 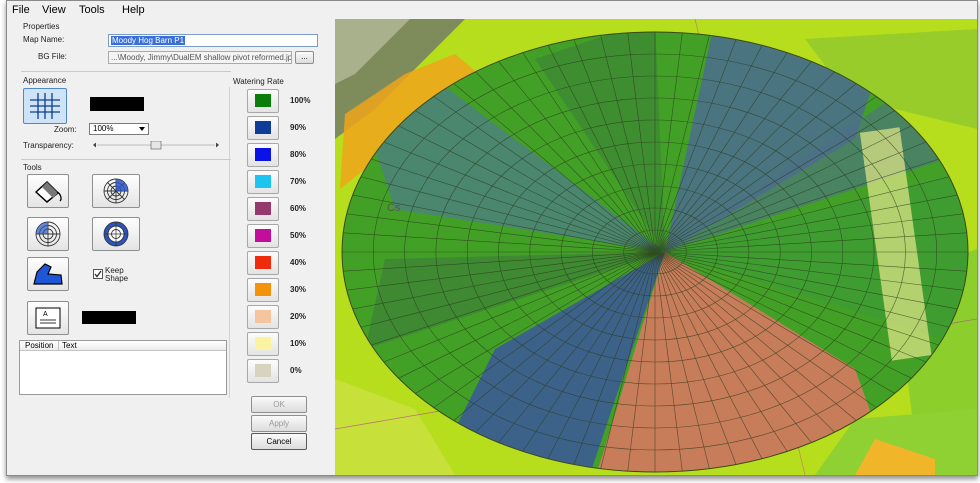 I want to click on rate-label: 40%, so click(x=298, y=262).